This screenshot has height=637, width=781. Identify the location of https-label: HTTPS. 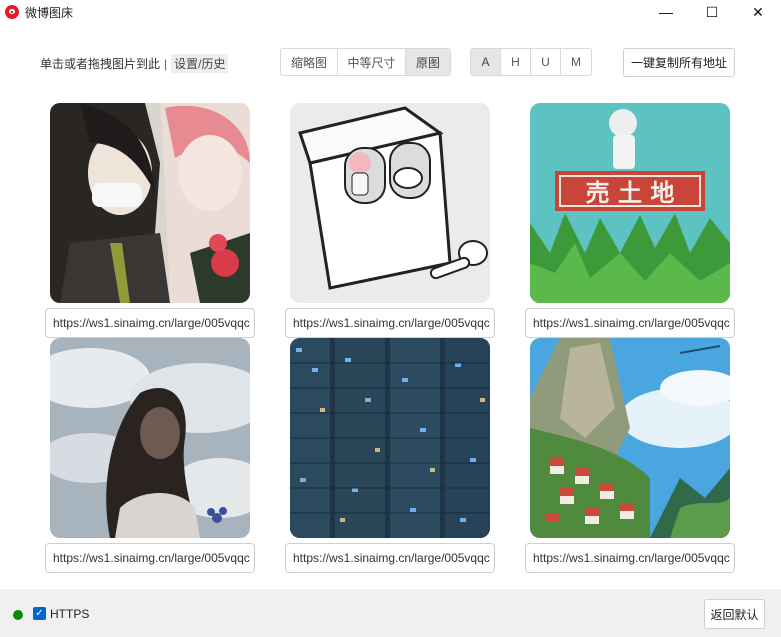
(69, 614).